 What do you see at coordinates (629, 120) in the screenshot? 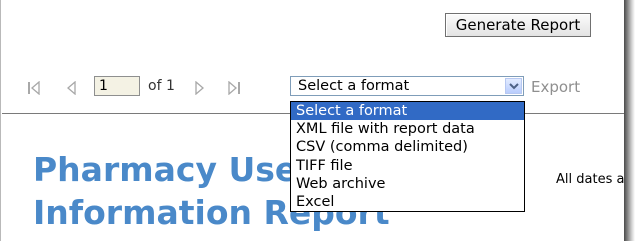
I see `window-shadow` at bounding box center [629, 120].